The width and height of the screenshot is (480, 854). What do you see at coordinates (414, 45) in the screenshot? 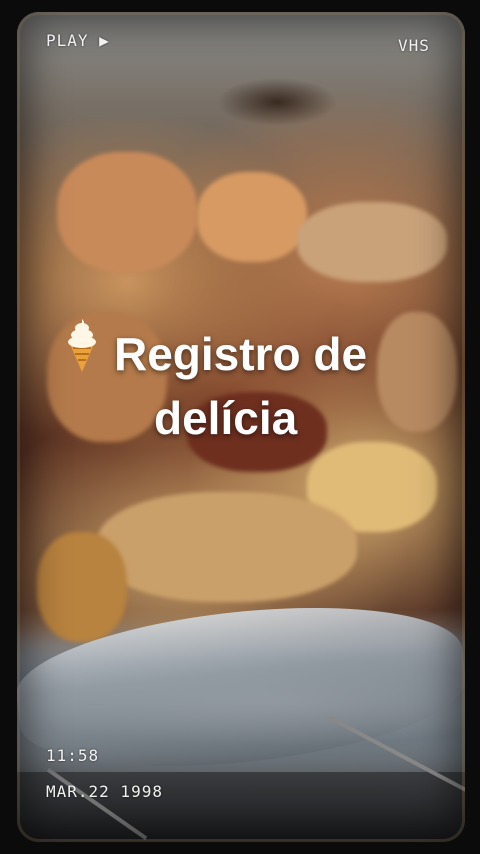
I see `vhs-label: VHS` at bounding box center [414, 45].